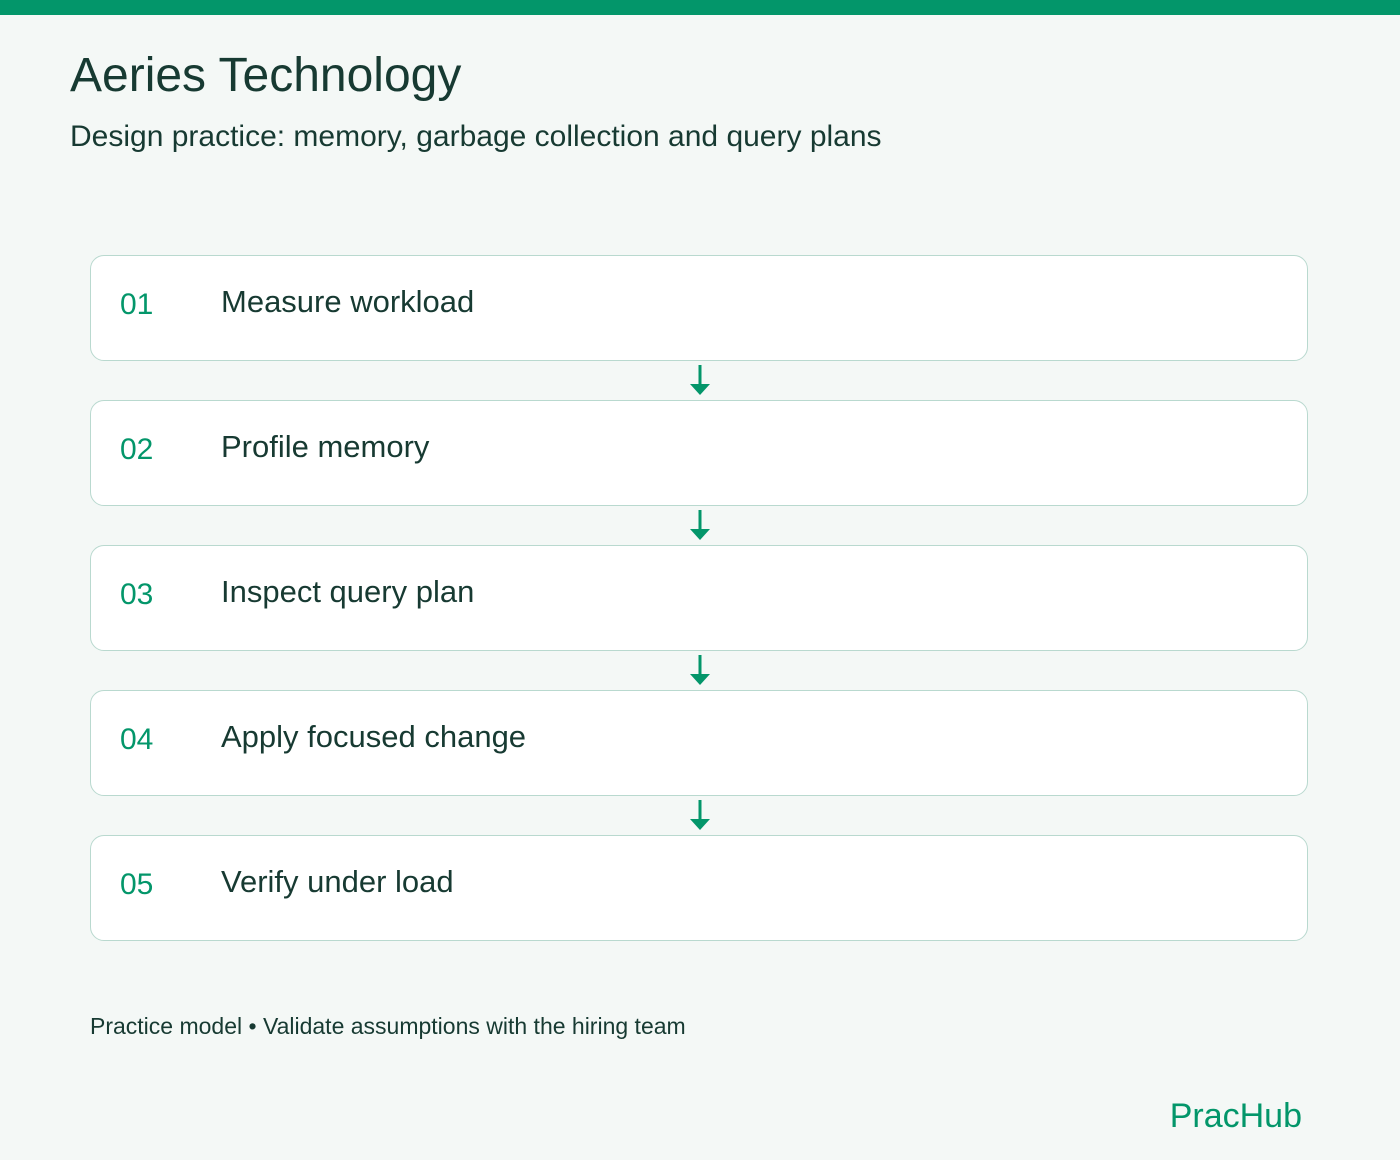  I want to click on step-card-1: 01 Measure workload, so click(699, 308).